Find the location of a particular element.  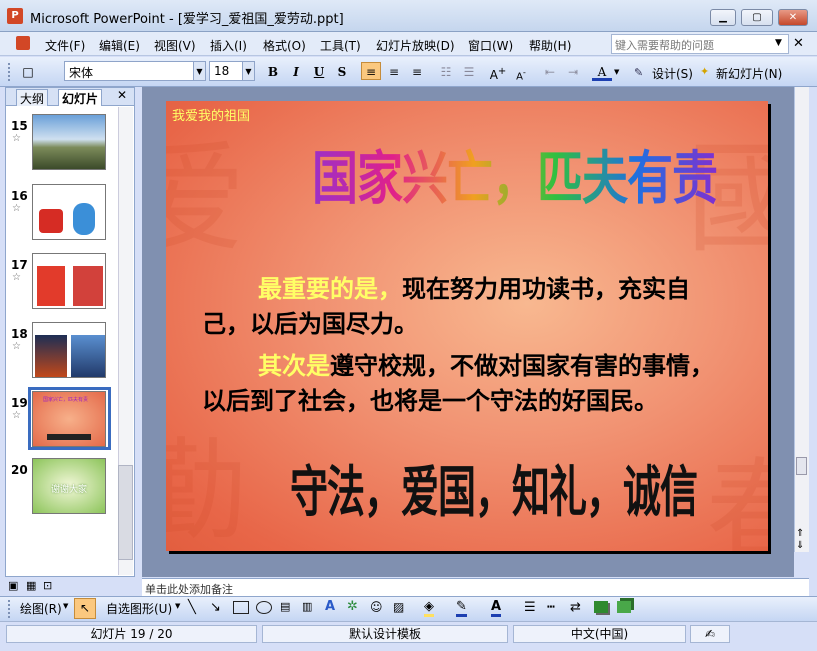

pane-close-icon: ✕ is located at coordinates (122, 95).